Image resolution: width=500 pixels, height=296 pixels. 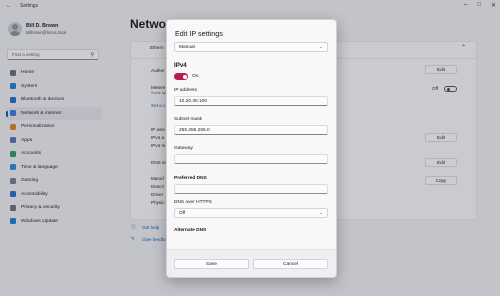 I want to click on ip-mode-value: Manual, so click(x=187, y=47).